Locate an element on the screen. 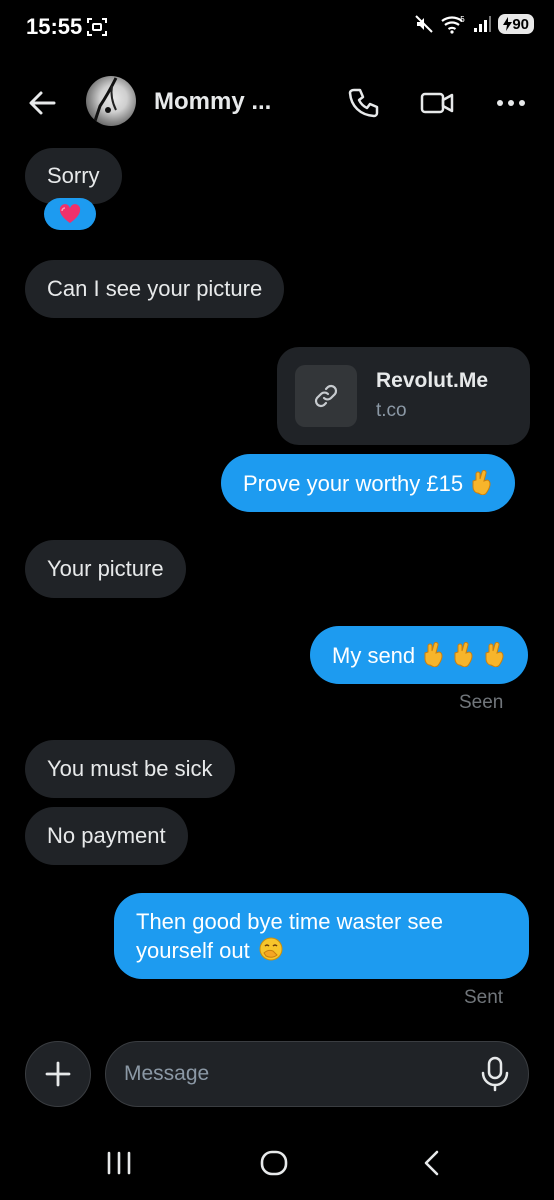 This screenshot has height=1200, width=554. message-text: My send is located at coordinates (374, 655).